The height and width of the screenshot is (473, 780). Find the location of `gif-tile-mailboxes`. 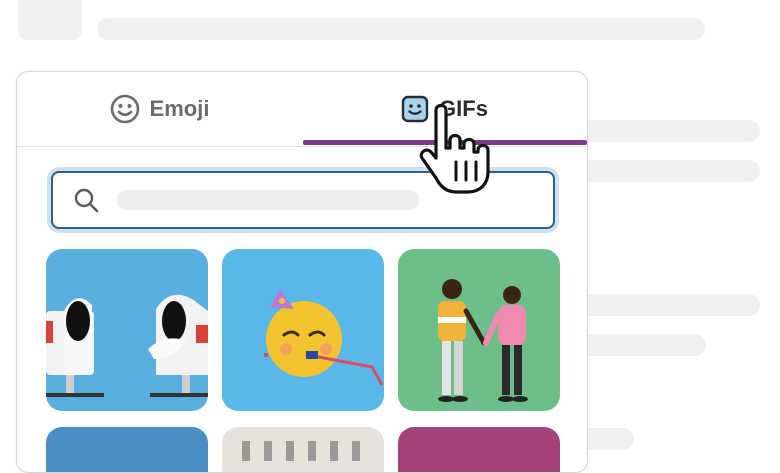

gif-tile-mailboxes is located at coordinates (127, 330).